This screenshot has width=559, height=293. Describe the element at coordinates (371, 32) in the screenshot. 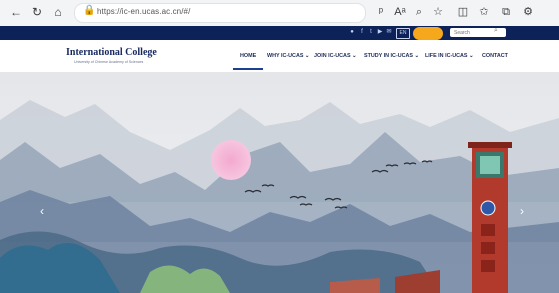

I see `twitter-icon: t` at that location.